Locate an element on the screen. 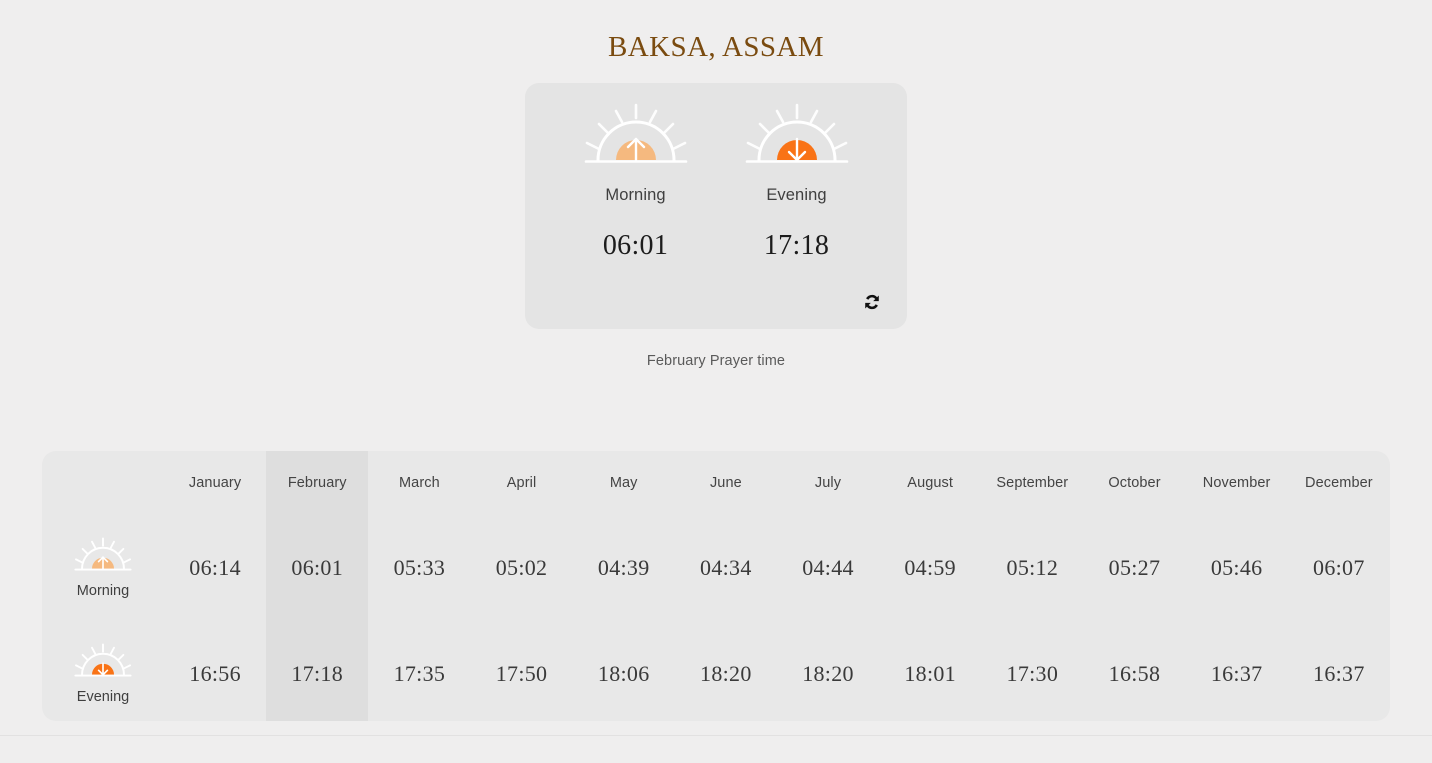 The image size is (1432, 763). row-label-morning: Morning is located at coordinates (103, 568).